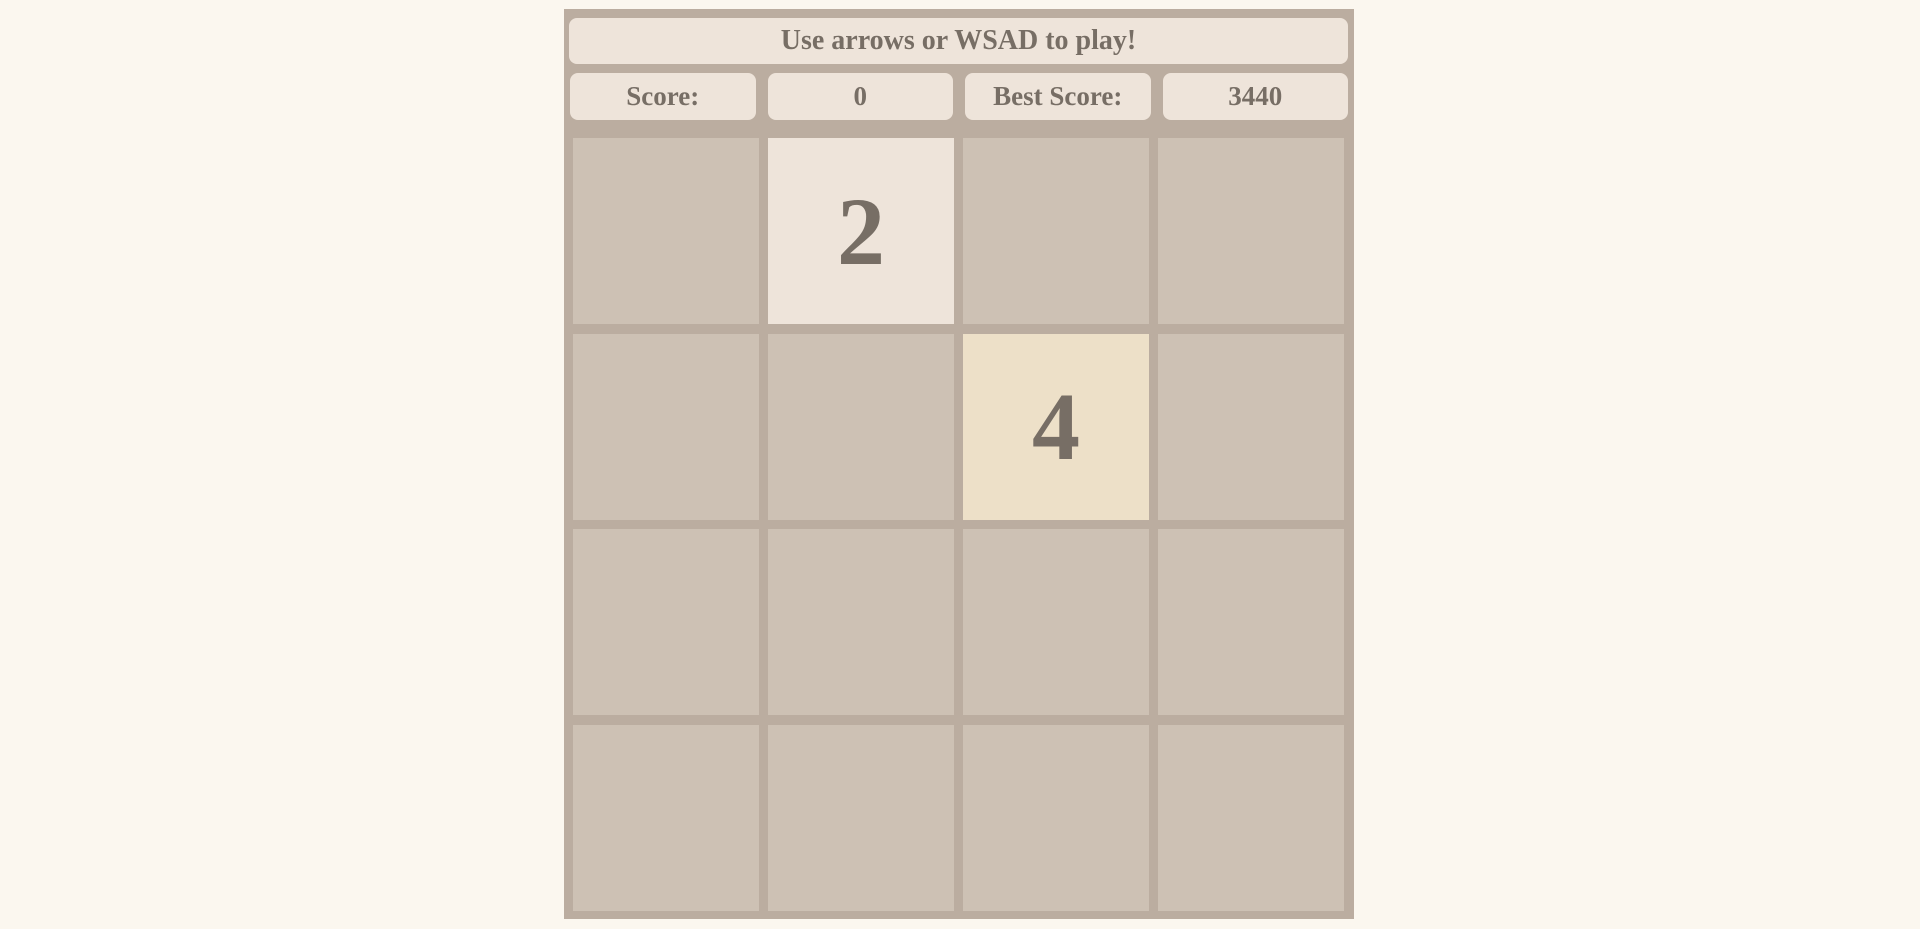  What do you see at coordinates (959, 96) in the screenshot?
I see `score-bar: Score: 0 Best Score: 3440` at bounding box center [959, 96].